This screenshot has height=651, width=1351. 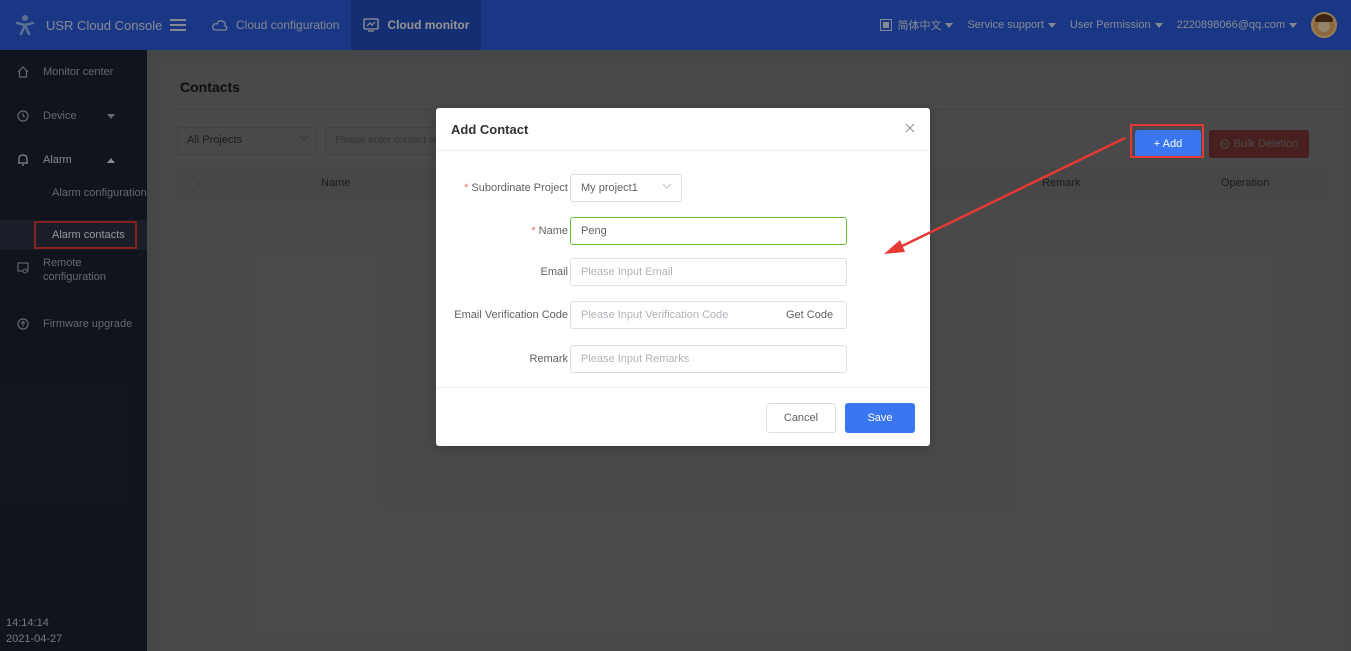 I want to click on remark-field, so click(x=708, y=359).